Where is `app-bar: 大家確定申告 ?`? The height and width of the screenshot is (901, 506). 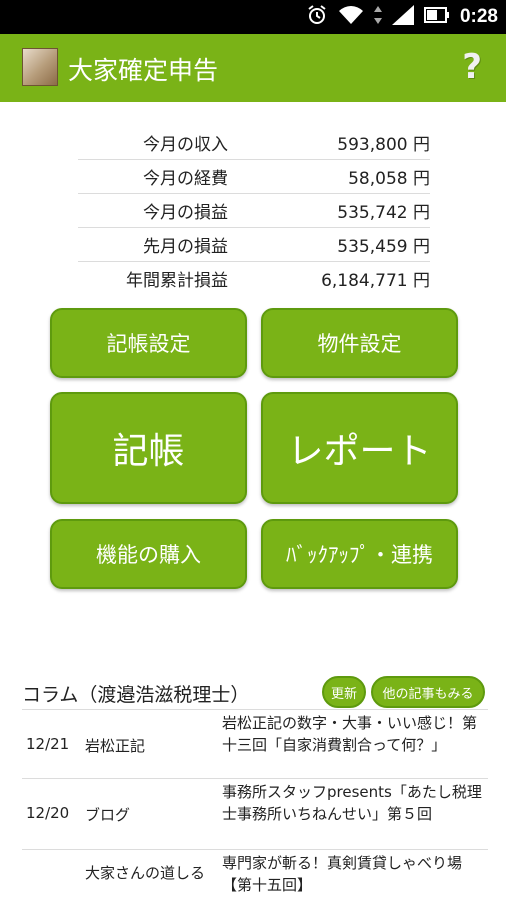
app-bar: 大家確定申告 ? is located at coordinates (253, 68).